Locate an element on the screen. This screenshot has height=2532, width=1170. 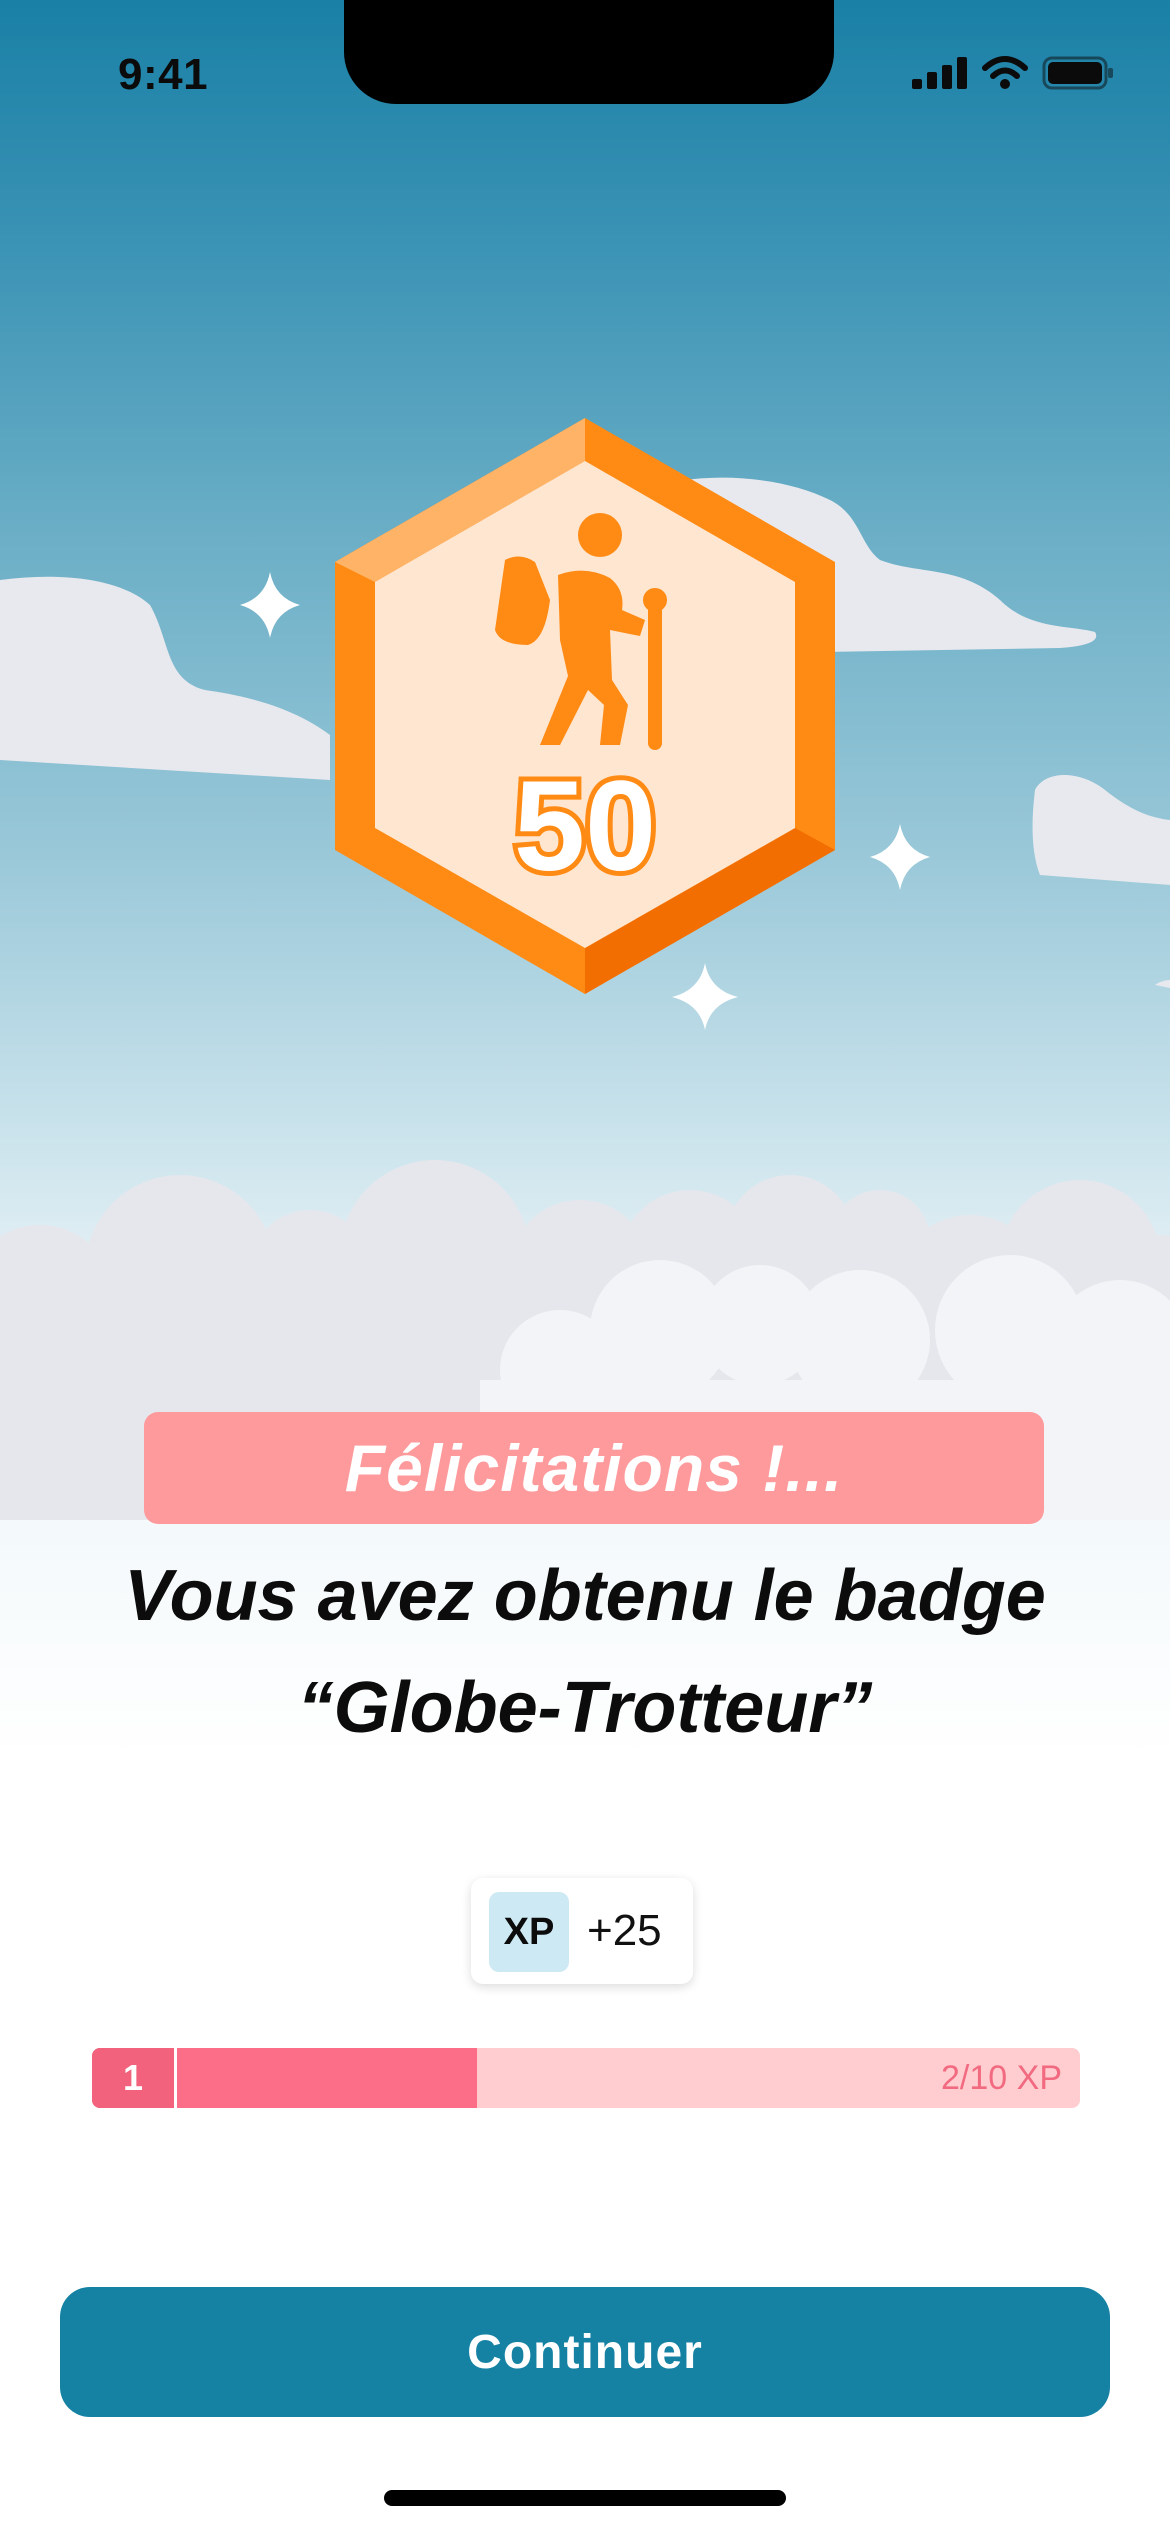
xp-reward-chip: XP +25 is located at coordinates (582, 1931).